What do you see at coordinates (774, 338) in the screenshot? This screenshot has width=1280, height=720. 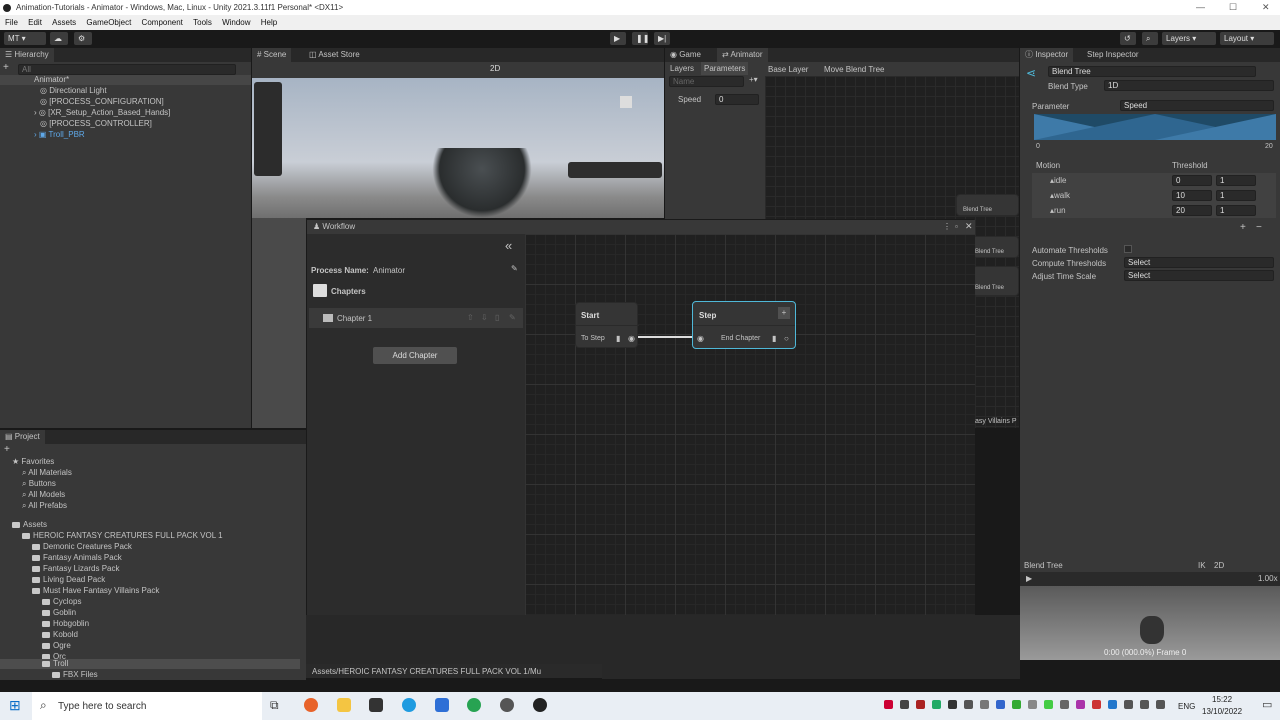 I see `port-delete-icon: ▮` at bounding box center [774, 338].